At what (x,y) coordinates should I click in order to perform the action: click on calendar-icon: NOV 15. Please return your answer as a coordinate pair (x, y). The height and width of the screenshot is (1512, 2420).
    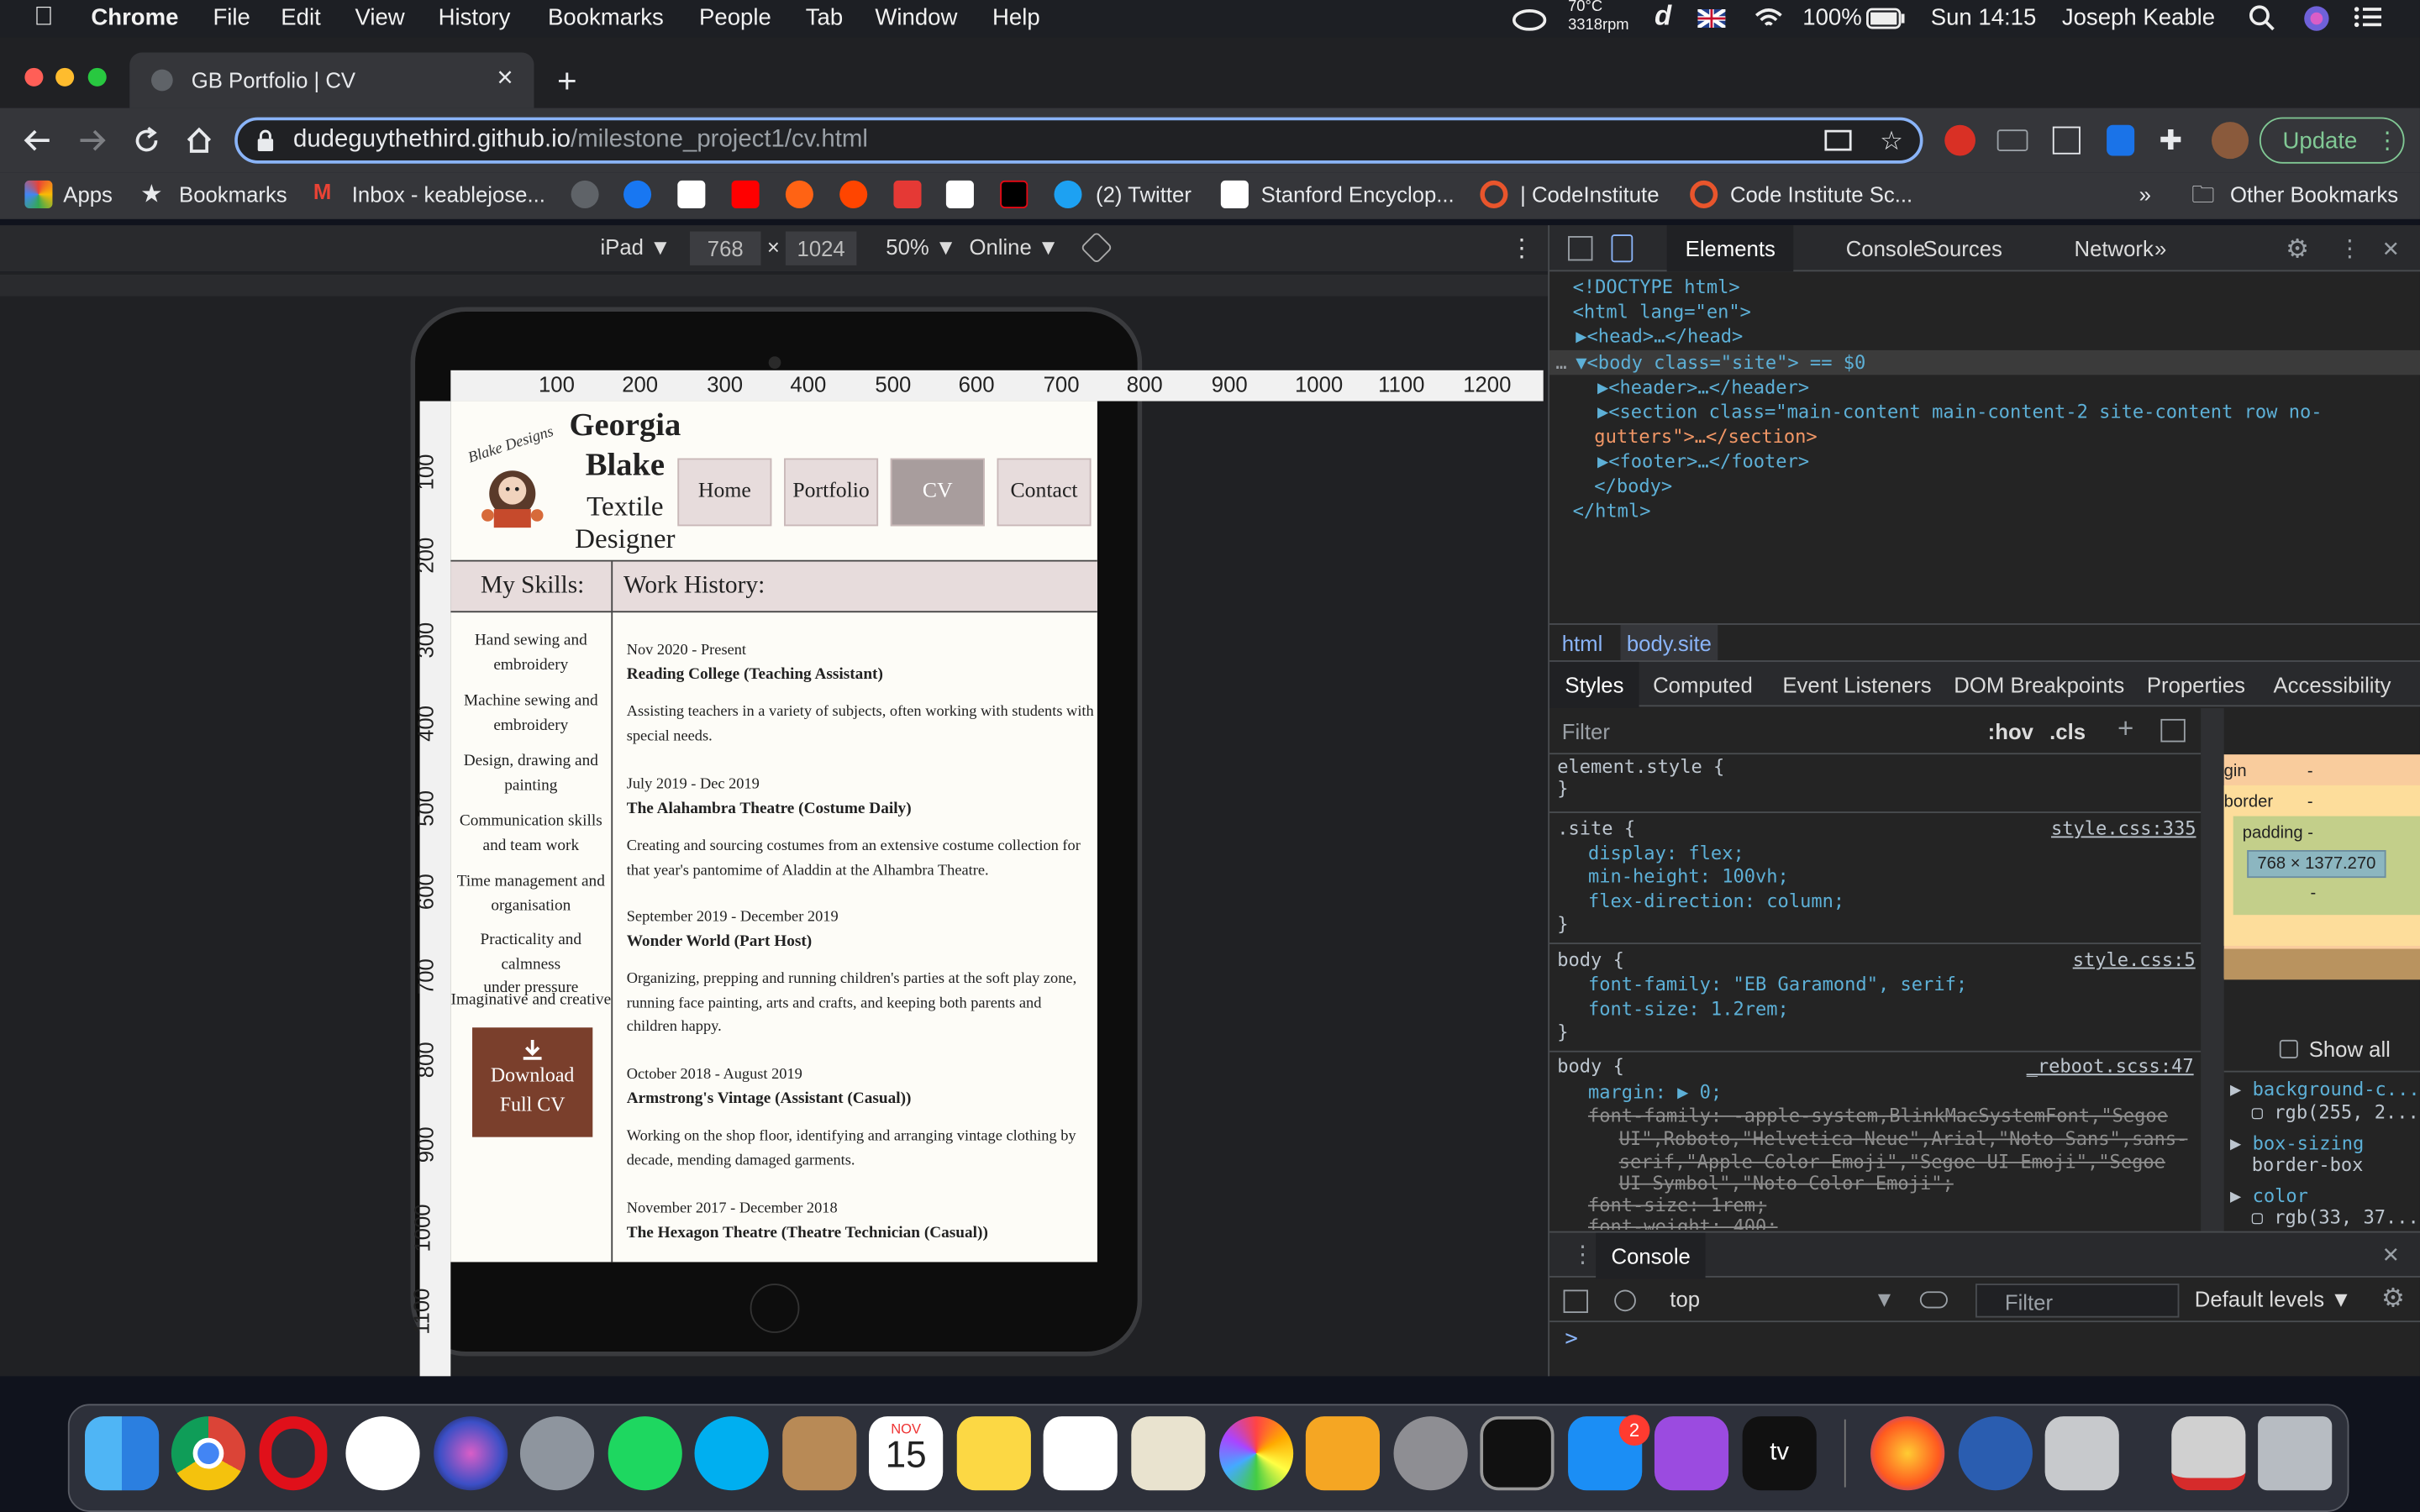
    Looking at the image, I should click on (906, 1453).